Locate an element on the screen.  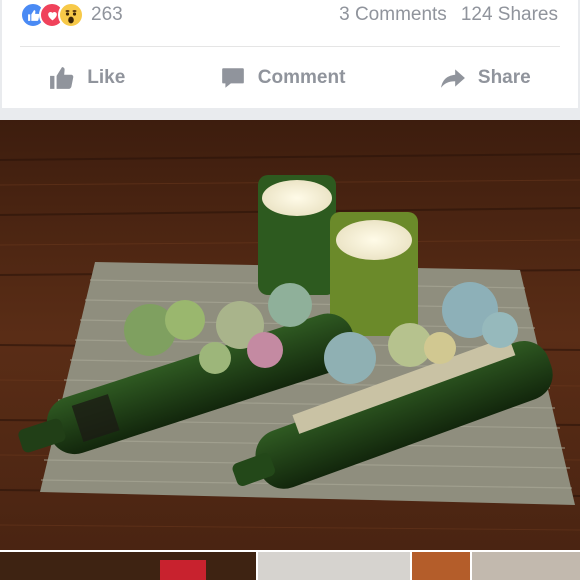
wow-reaction-icon is located at coordinates (71, 15).